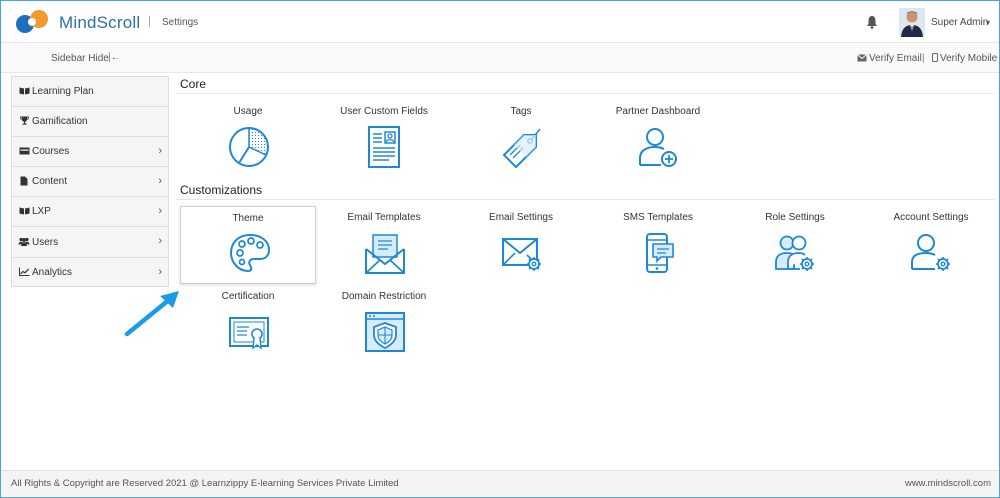 Image resolution: width=1000 pixels, height=498 pixels. What do you see at coordinates (24, 121) in the screenshot?
I see `trophy-icon` at bounding box center [24, 121].